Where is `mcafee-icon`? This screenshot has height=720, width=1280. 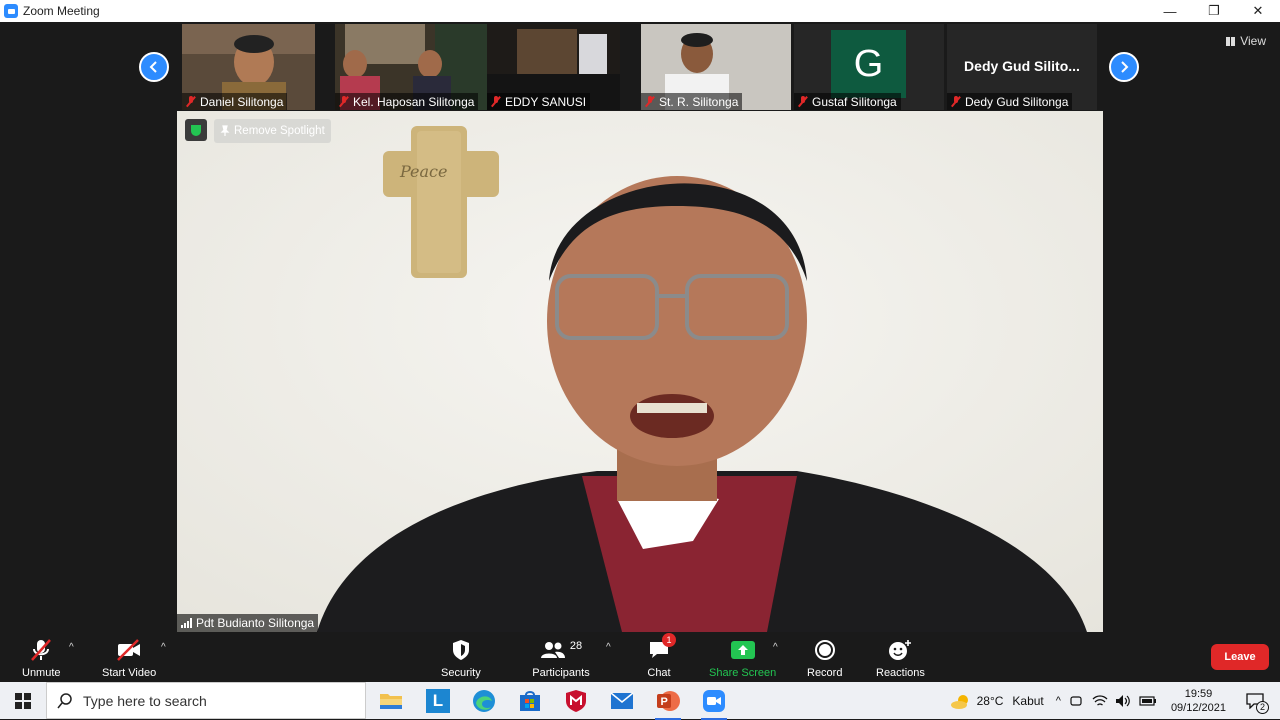
mcafee-icon is located at coordinates (576, 701).